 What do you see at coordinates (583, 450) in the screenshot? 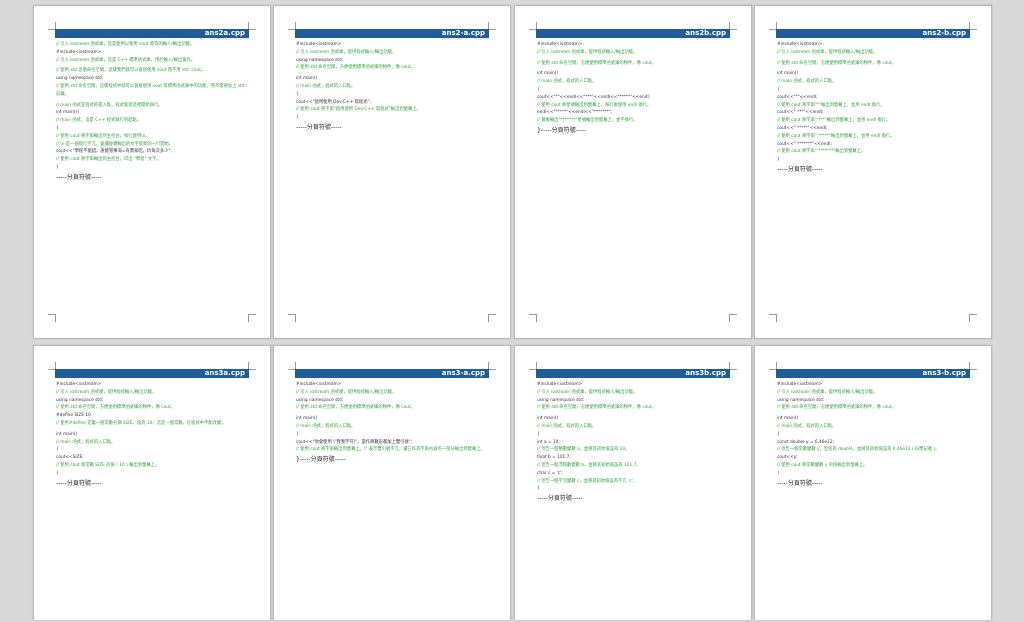
I see `code-comment-line: // 宣告一個整數變數 a，並將其初始值設為 10。` at bounding box center [583, 450].